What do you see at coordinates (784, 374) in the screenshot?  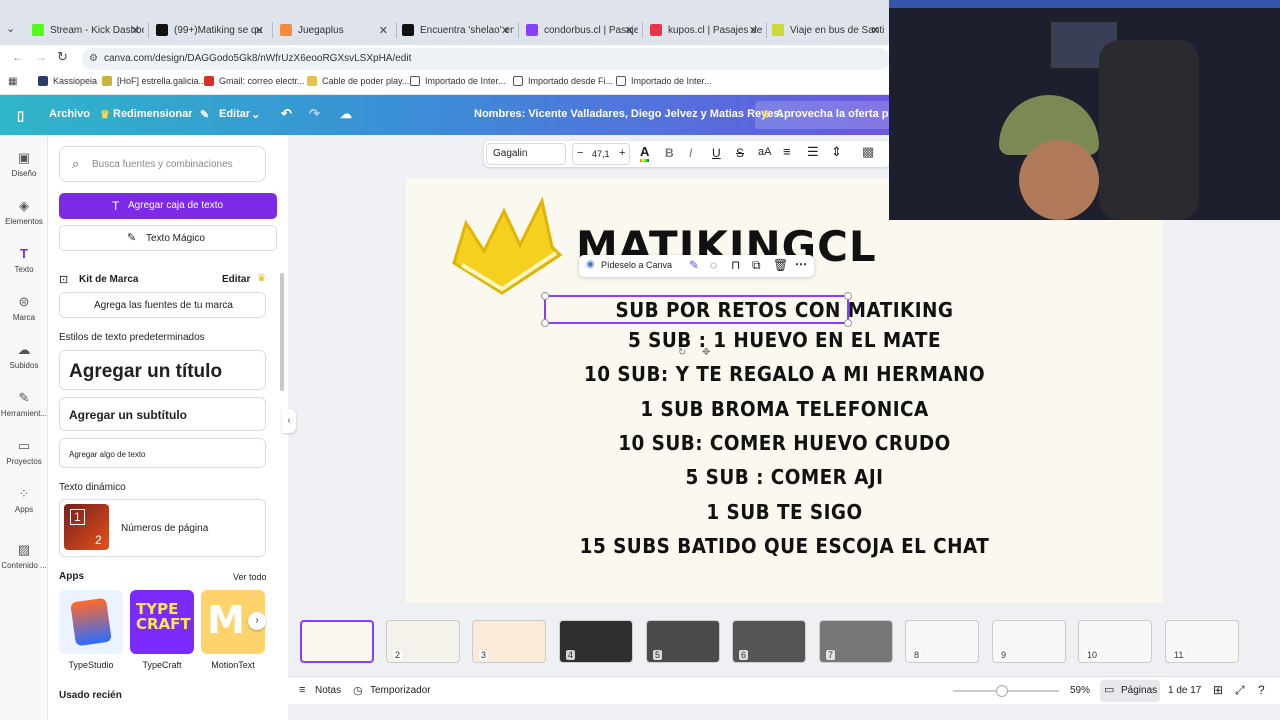 I see `text-line: 10 SUB: Y TE REGALO A MI HERMANO` at bounding box center [784, 374].